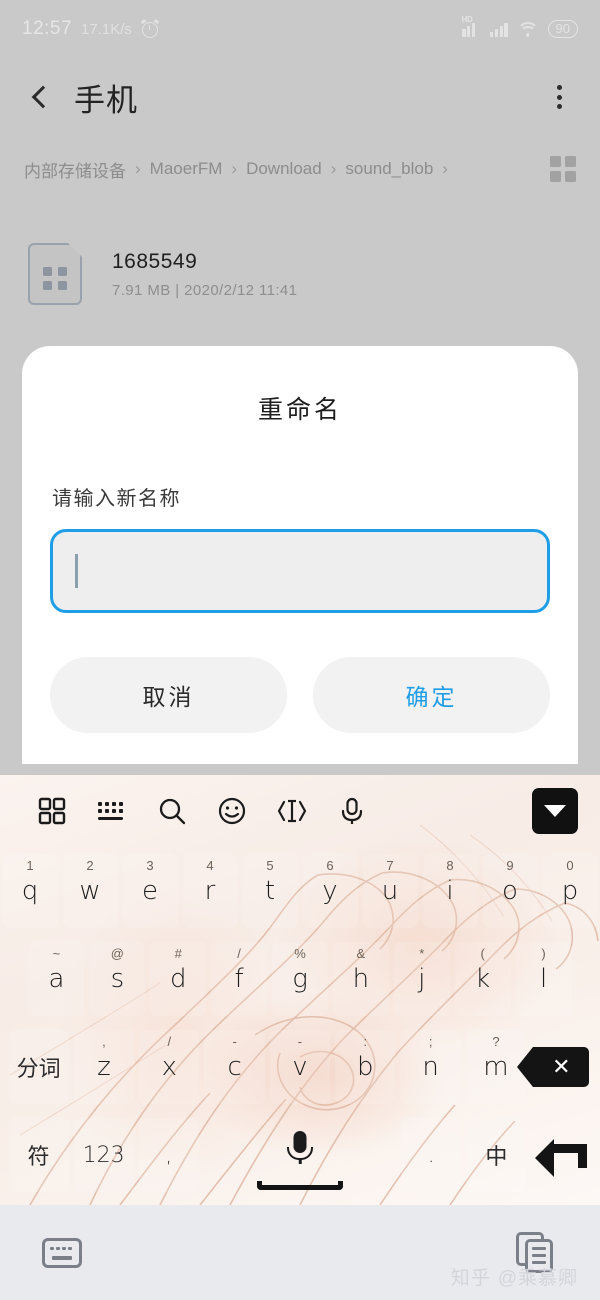 The width and height of the screenshot is (600, 1300). Describe the element at coordinates (561, 1155) in the screenshot. I see `enter-icon` at that location.